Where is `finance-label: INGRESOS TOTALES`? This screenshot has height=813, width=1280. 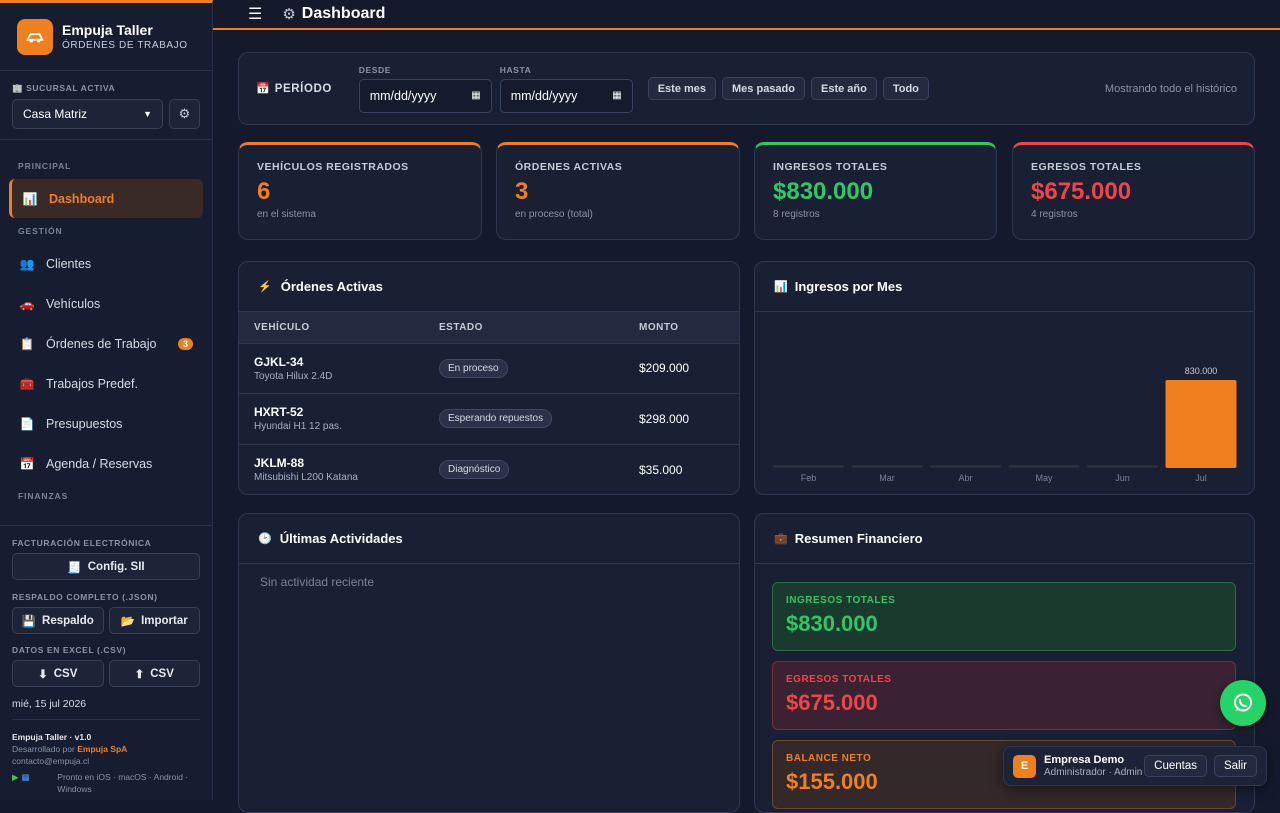
finance-label: INGRESOS TOTALES is located at coordinates (841, 600).